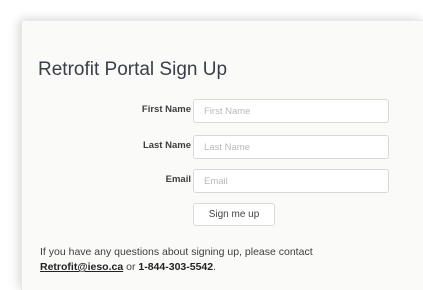  What do you see at coordinates (81, 267) in the screenshot?
I see `contact-email-link: Retrofit@ieso.ca` at bounding box center [81, 267].